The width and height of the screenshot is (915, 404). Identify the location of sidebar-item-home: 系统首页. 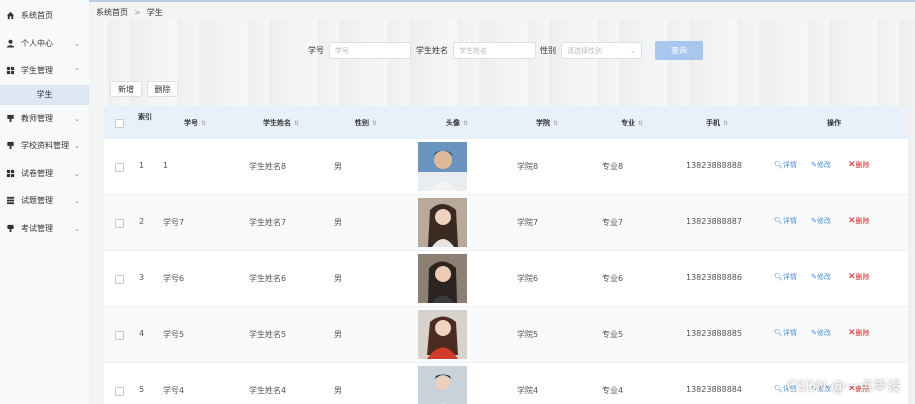
(44, 16).